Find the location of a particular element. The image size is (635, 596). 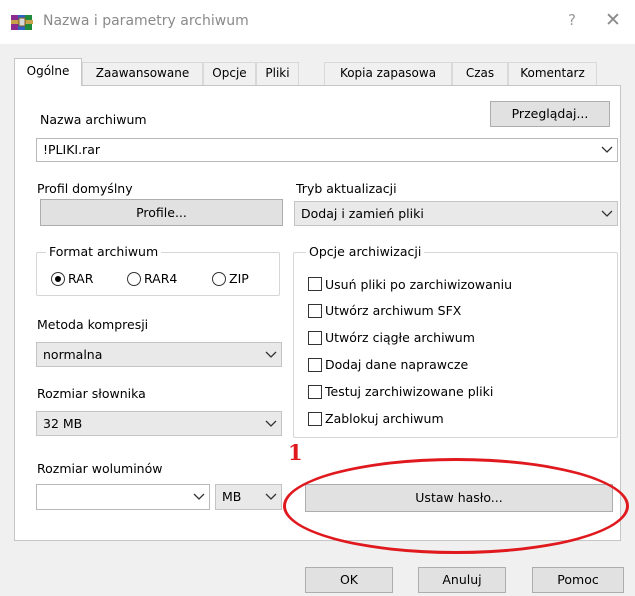

help-title-button: ? is located at coordinates (572, 22).